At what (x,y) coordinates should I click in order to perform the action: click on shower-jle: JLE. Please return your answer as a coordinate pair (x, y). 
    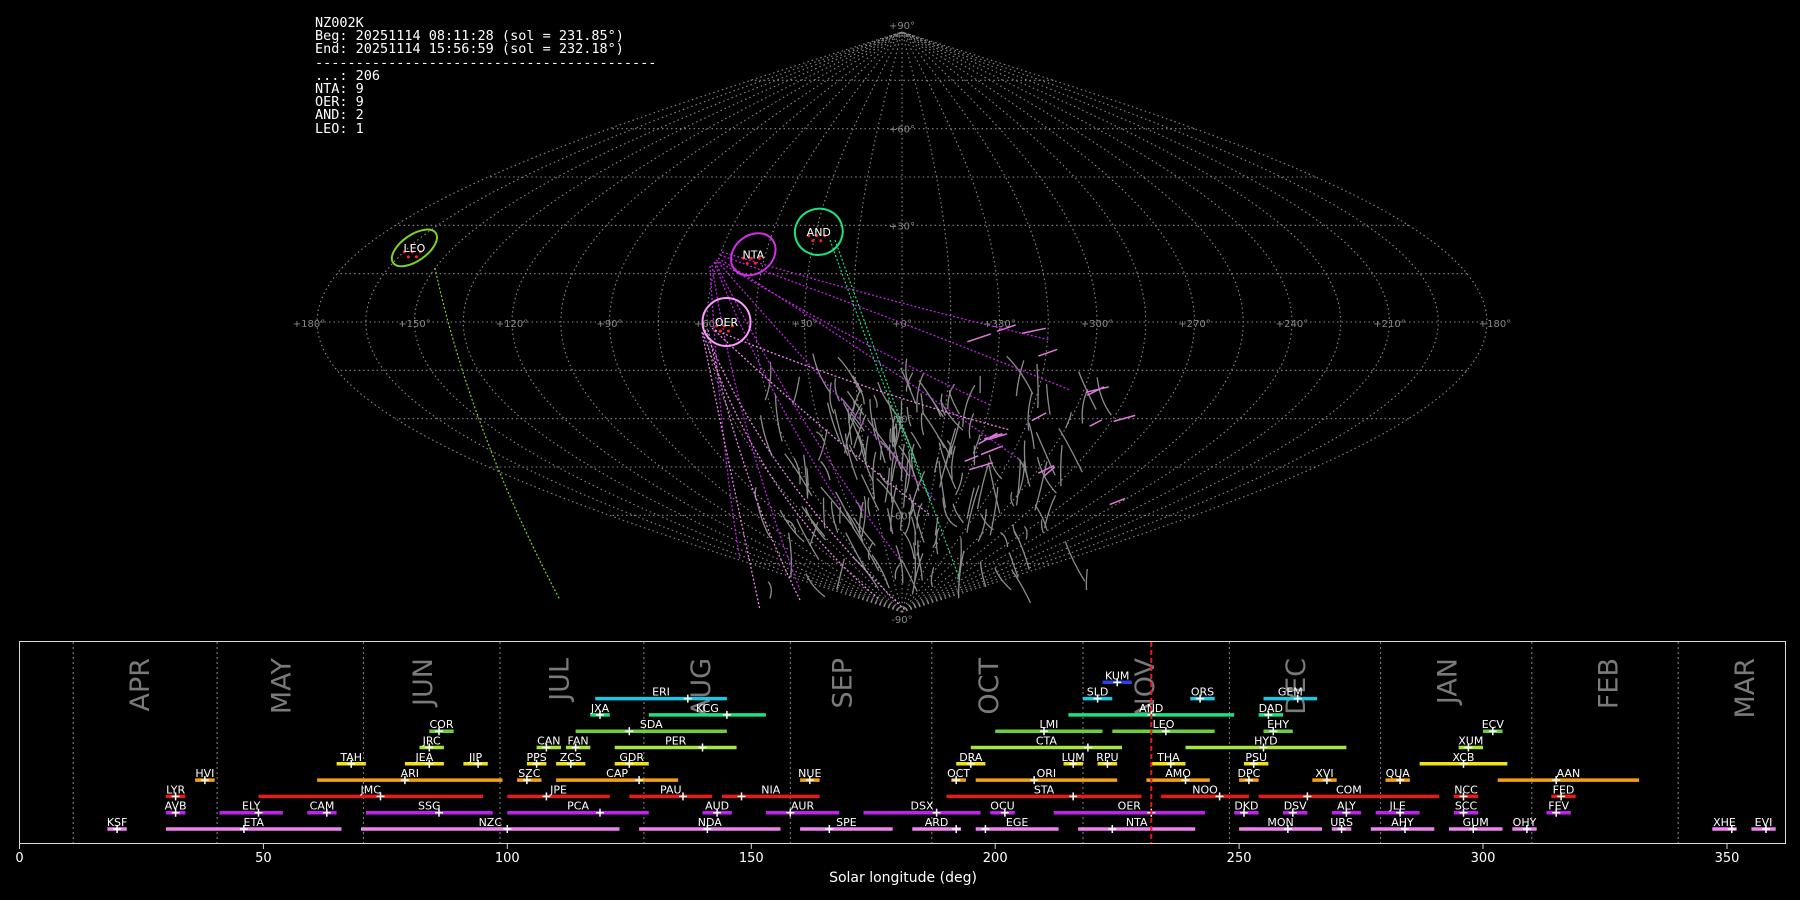
    Looking at the image, I should click on (1397, 808).